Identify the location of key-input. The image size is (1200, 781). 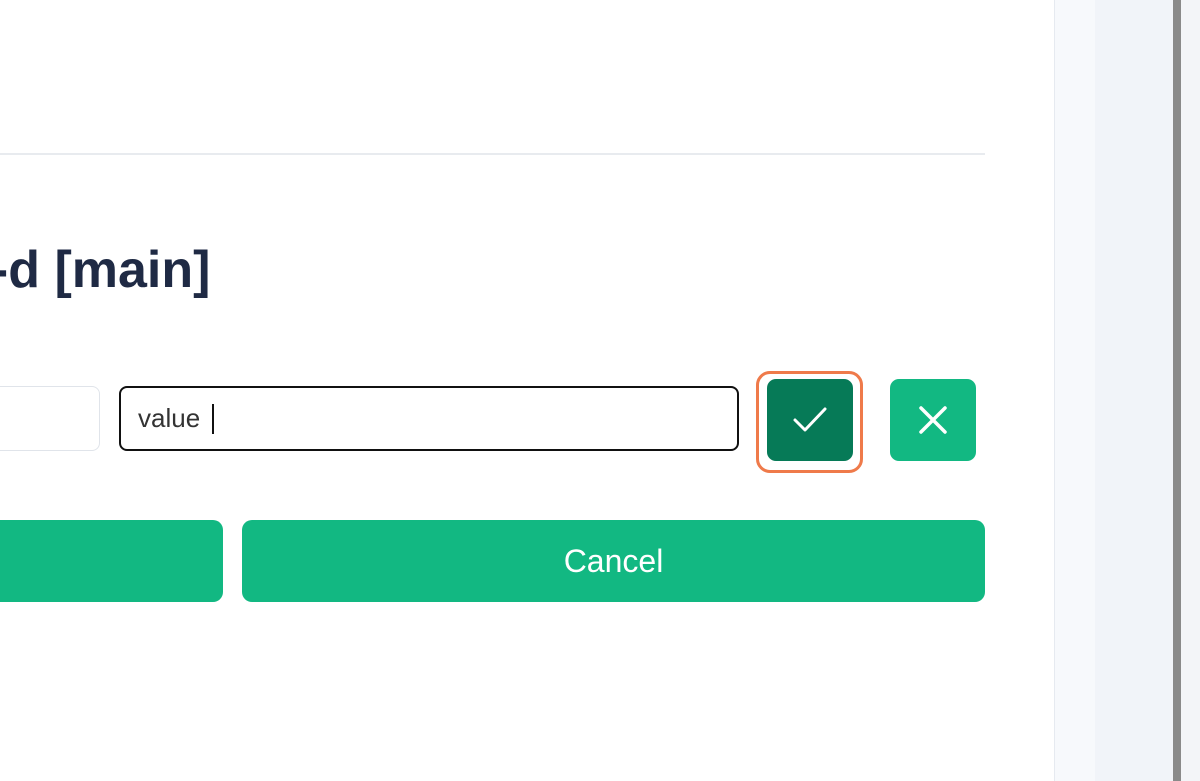
(50, 418).